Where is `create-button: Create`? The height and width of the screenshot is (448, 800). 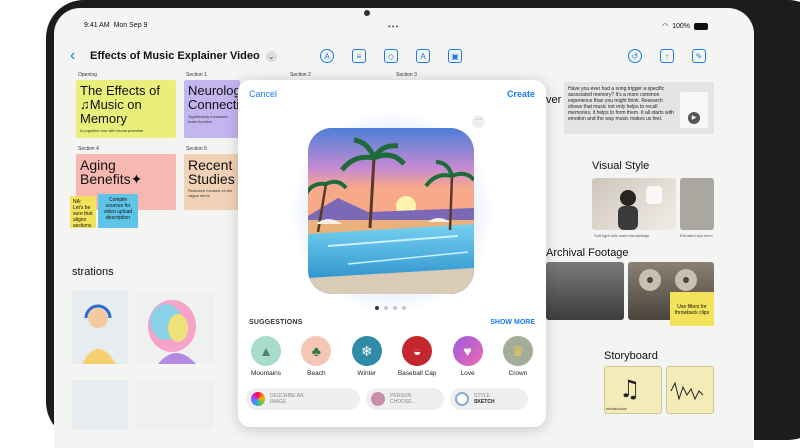
create-button: Create is located at coordinates (521, 94).